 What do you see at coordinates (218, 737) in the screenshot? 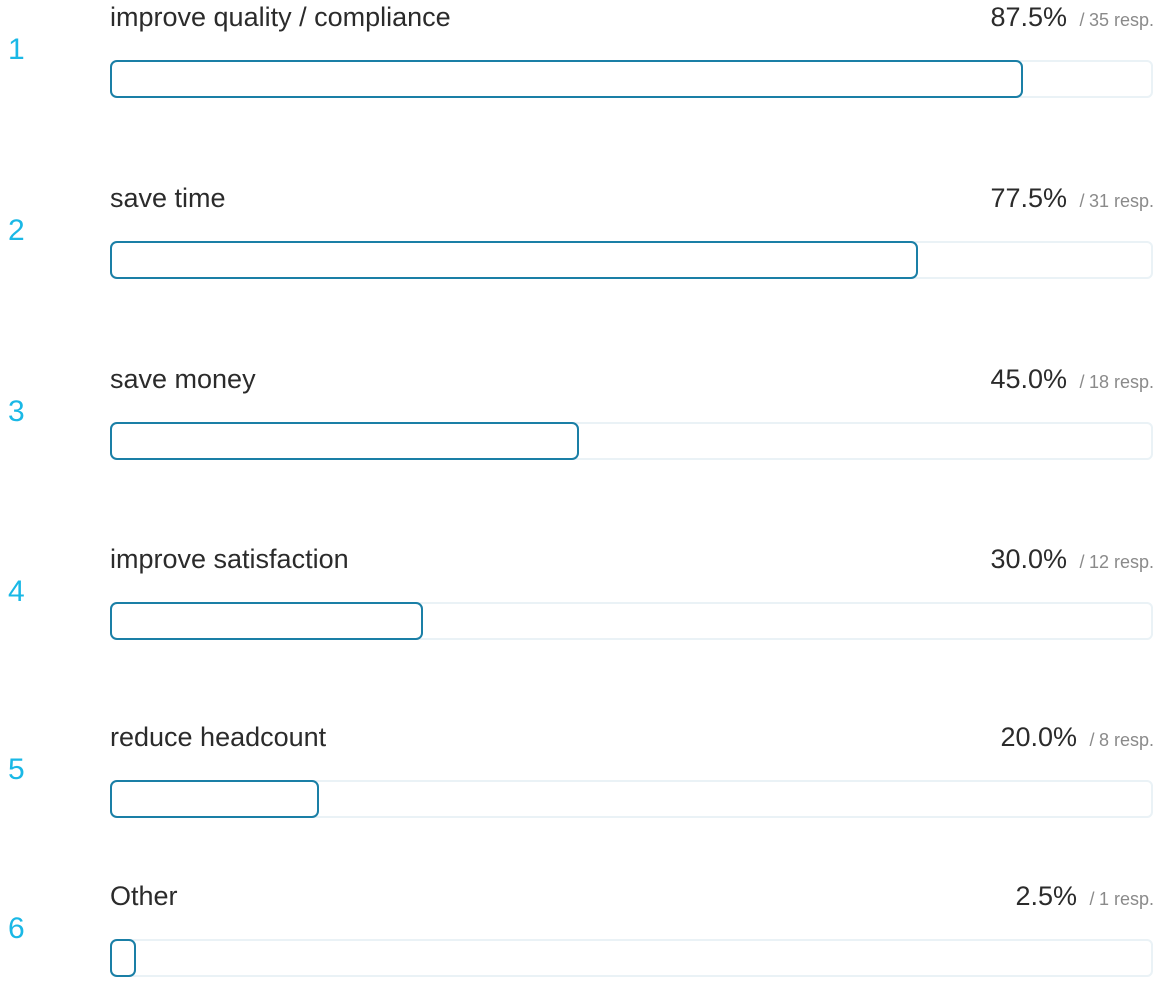
I see `option-label: reduce headcount` at bounding box center [218, 737].